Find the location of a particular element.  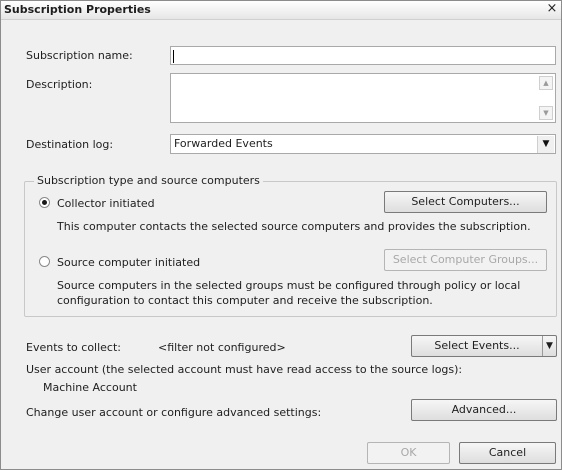

window-title: Subscription Properties is located at coordinates (77, 9).